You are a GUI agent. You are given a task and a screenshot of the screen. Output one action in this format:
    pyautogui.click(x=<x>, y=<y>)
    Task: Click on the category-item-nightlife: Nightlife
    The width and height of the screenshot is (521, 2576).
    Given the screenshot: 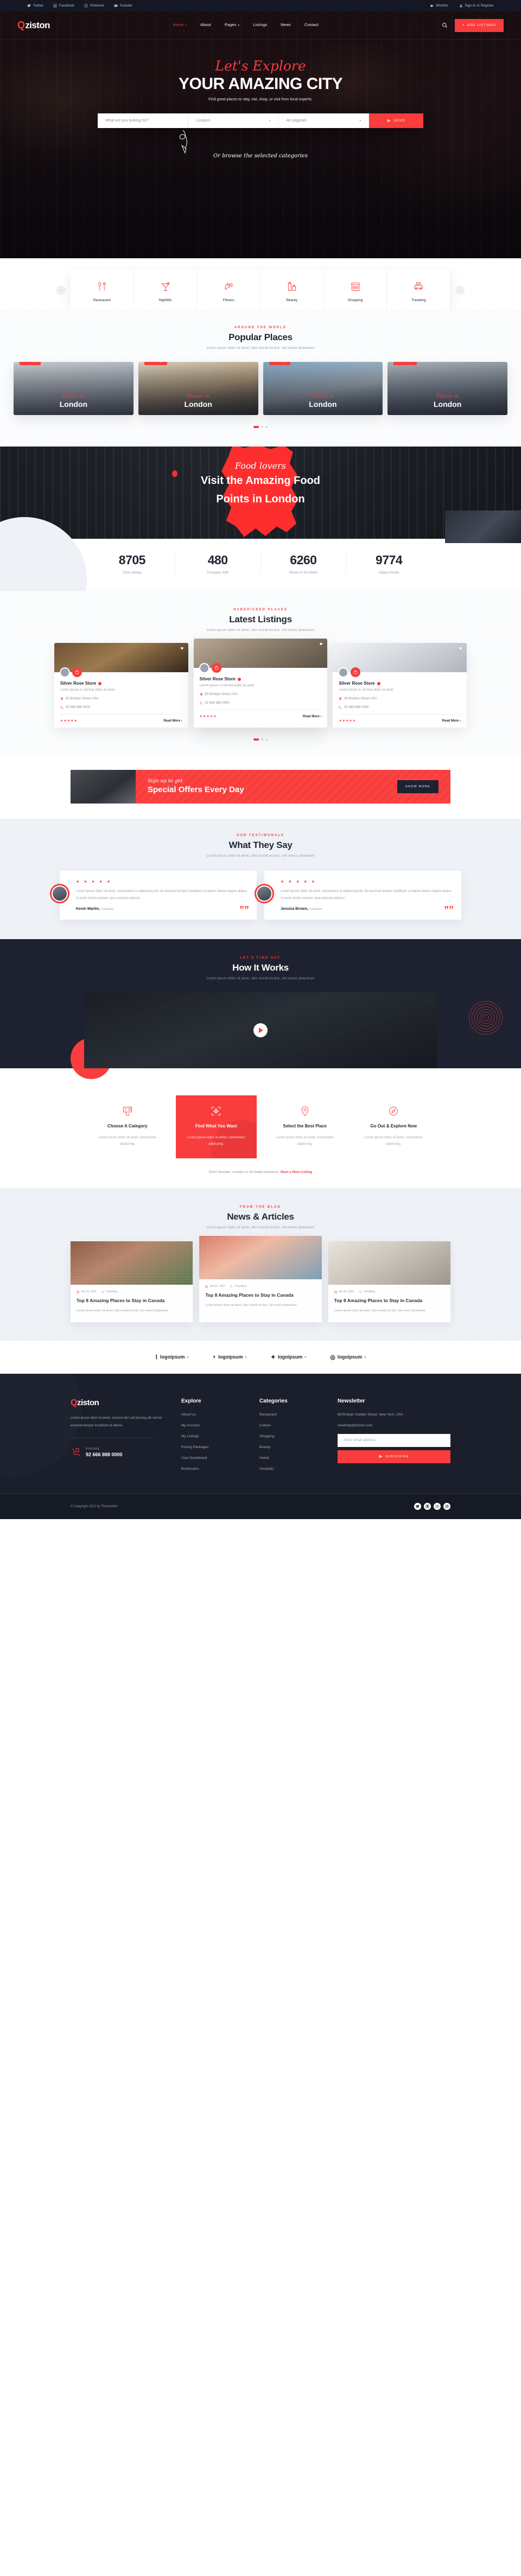 What is the action you would take?
    pyautogui.click(x=166, y=290)
    